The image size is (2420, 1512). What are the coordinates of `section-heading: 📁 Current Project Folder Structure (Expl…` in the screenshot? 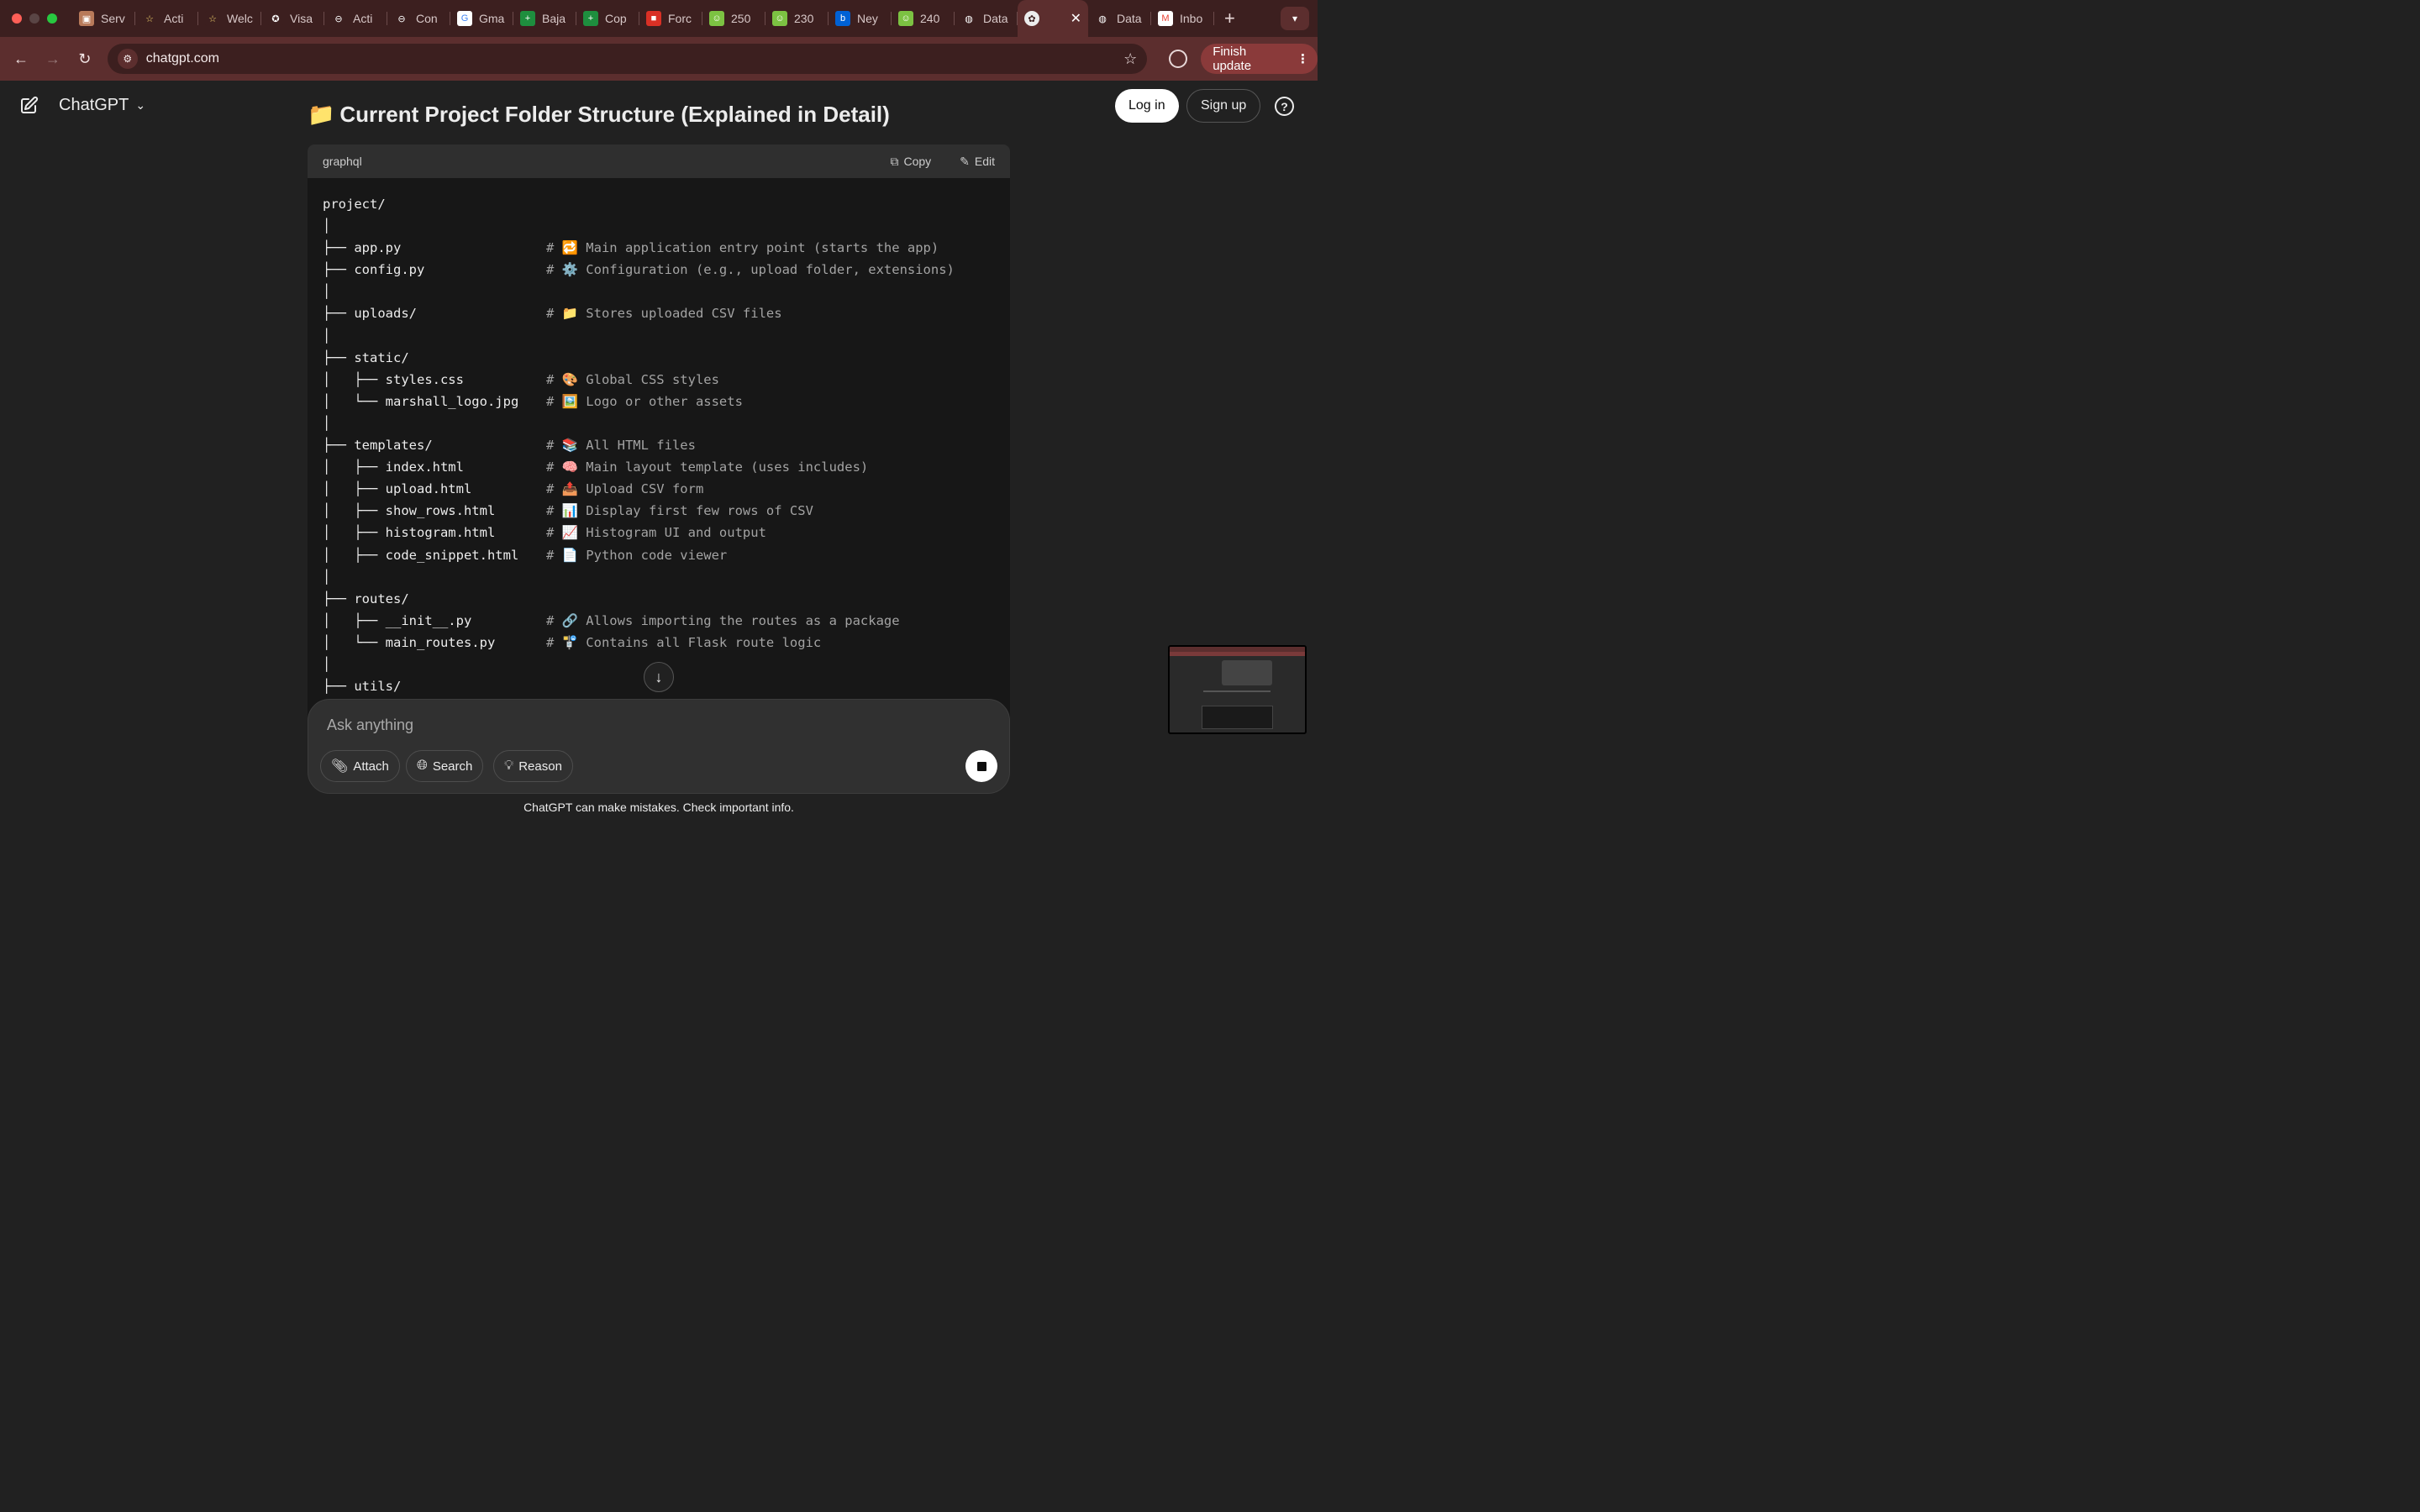 It's located at (599, 115).